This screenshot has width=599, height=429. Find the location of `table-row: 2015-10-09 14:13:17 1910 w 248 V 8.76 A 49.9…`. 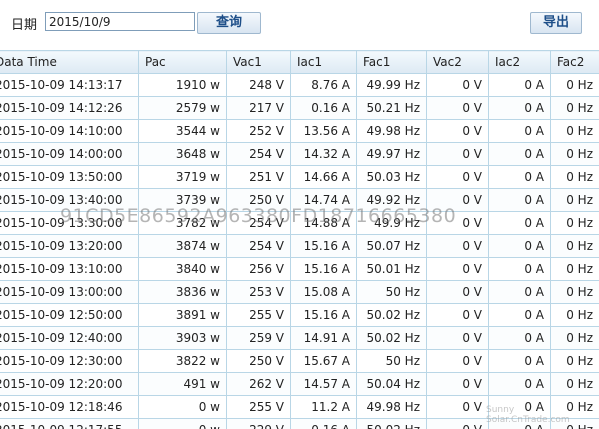

table-row: 2015-10-09 14:13:17 1910 w 248 V 8.76 A 49.9… is located at coordinates (299, 85).